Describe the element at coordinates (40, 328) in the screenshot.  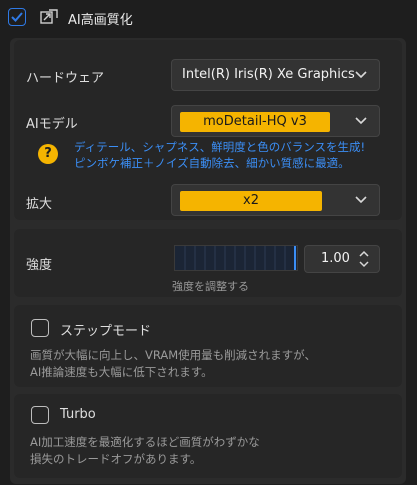
I see `step-mode-checkbox` at that location.